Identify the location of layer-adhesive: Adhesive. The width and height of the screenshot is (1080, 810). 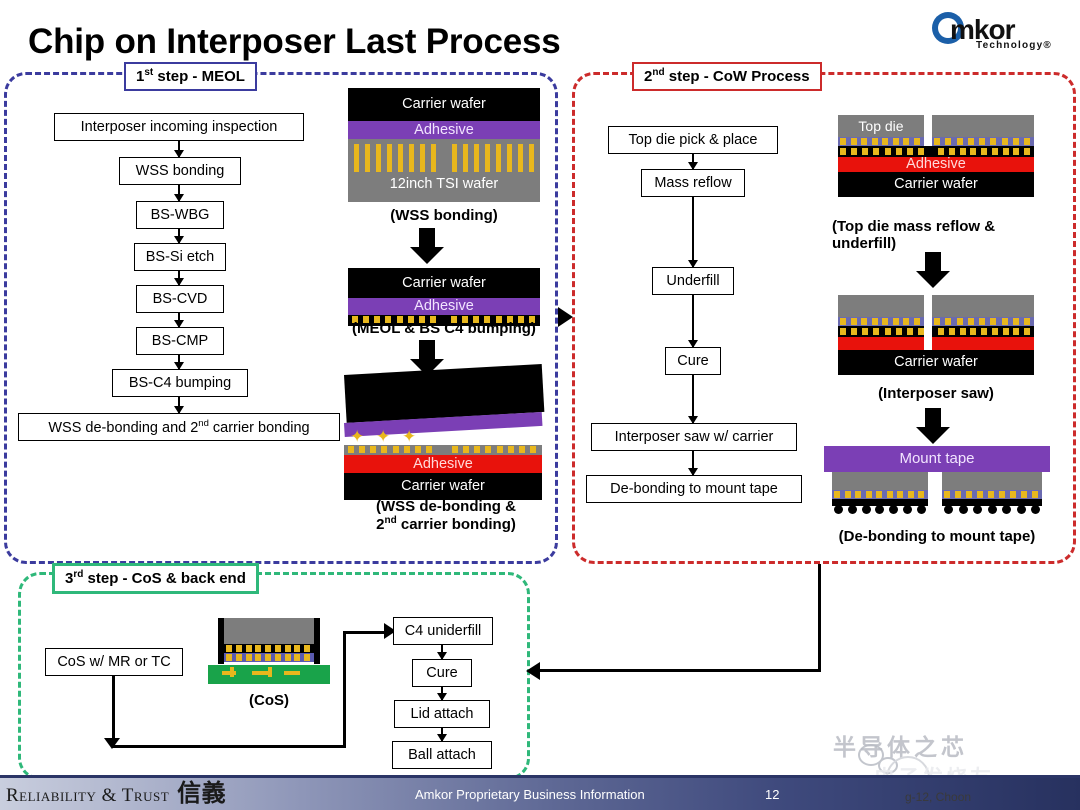
(444, 306).